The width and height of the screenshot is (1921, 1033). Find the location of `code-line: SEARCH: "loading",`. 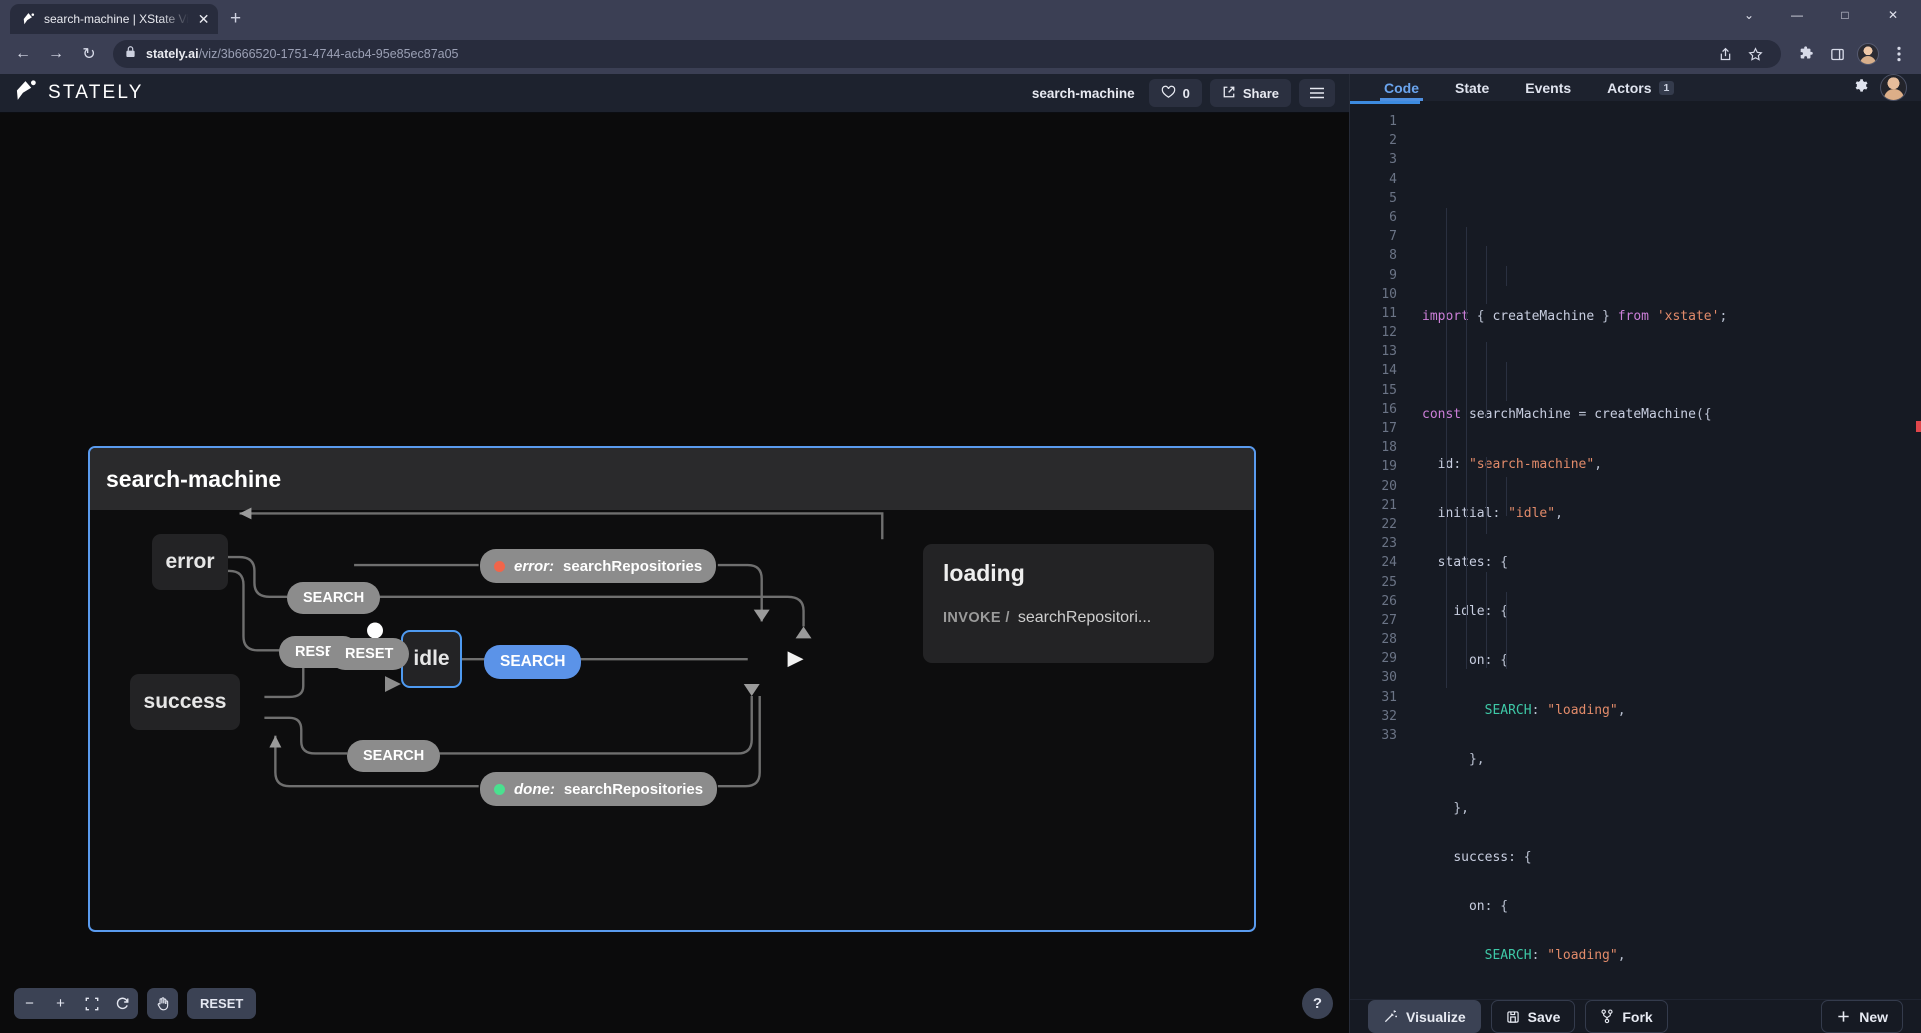

code-line: SEARCH: "loading", is located at coordinates (1555, 956).